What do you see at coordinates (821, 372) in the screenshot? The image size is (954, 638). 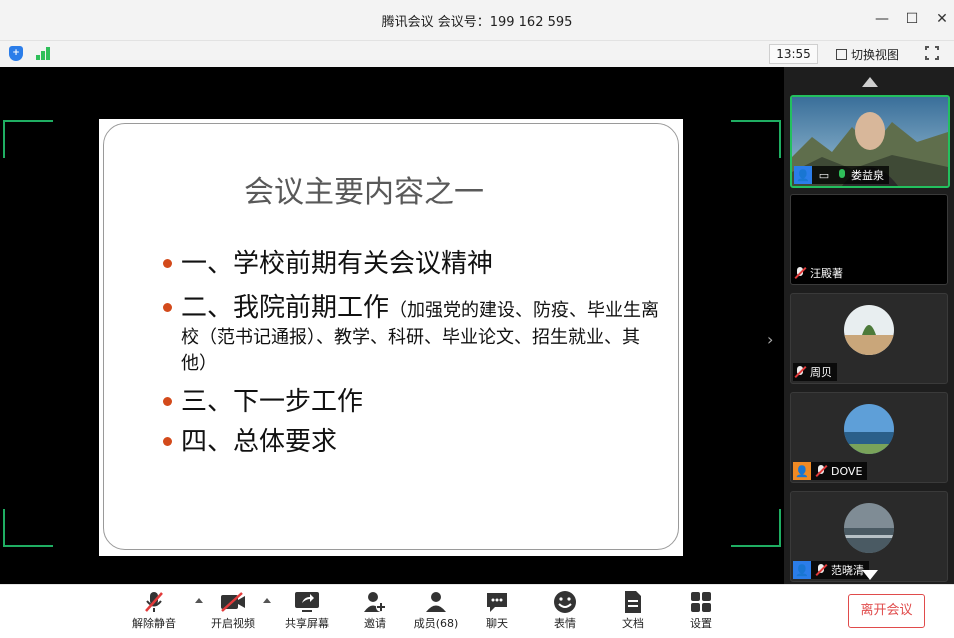 I see `participant-name: 周贝` at bounding box center [821, 372].